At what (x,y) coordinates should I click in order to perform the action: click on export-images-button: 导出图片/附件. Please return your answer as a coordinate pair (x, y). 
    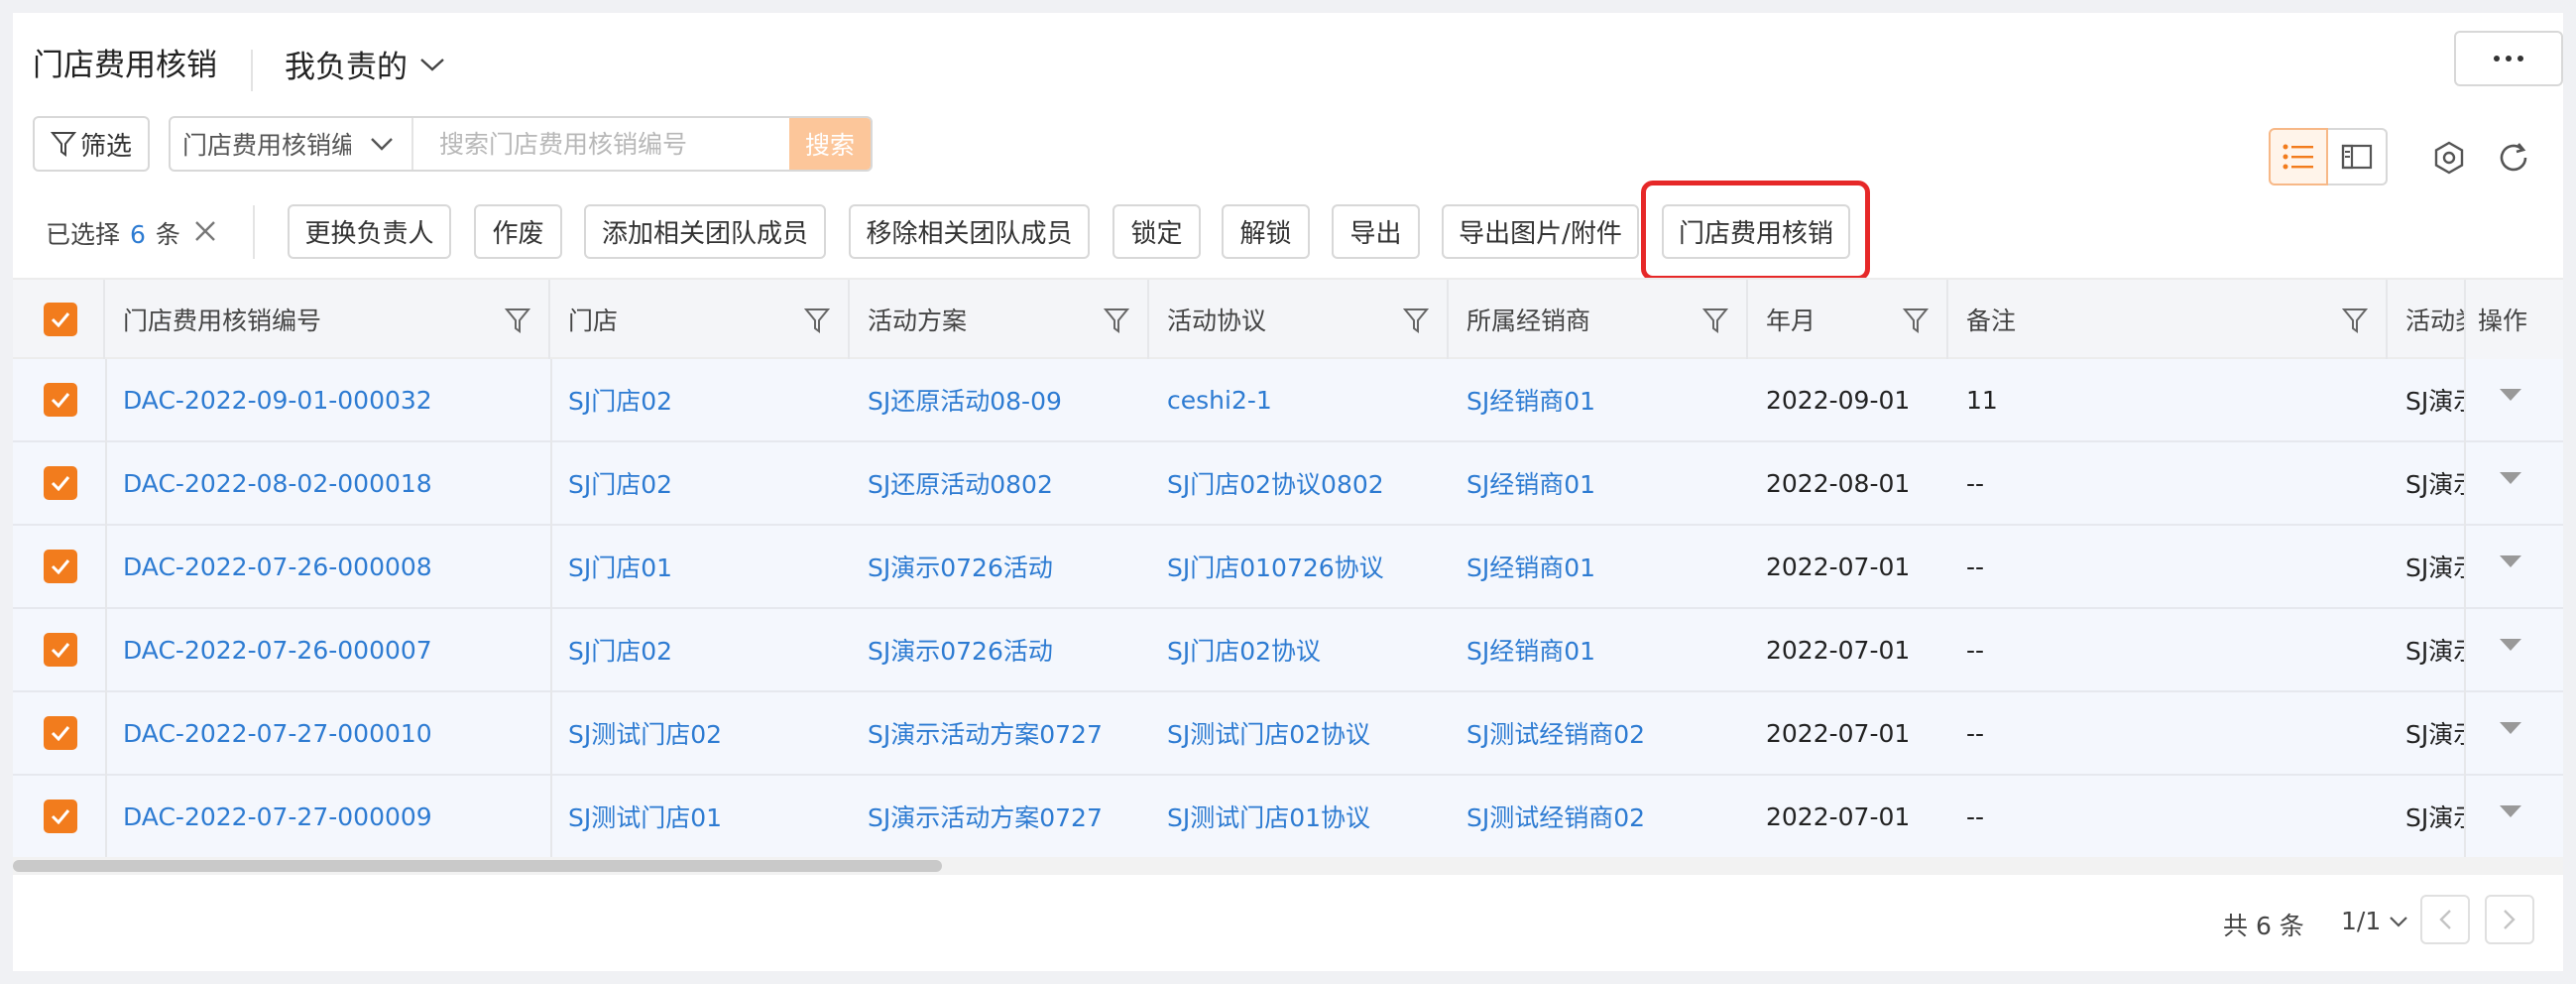
    Looking at the image, I should click on (1541, 231).